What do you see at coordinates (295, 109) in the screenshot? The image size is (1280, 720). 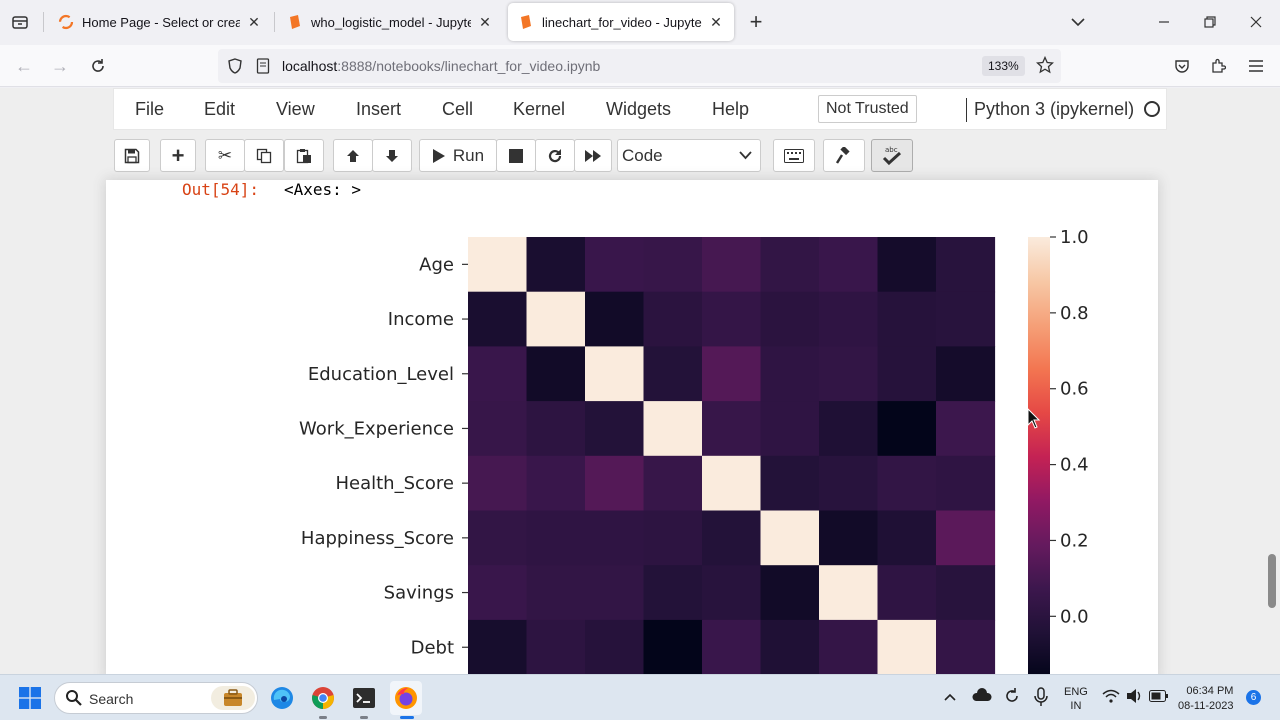 I see `menu-view: View` at bounding box center [295, 109].